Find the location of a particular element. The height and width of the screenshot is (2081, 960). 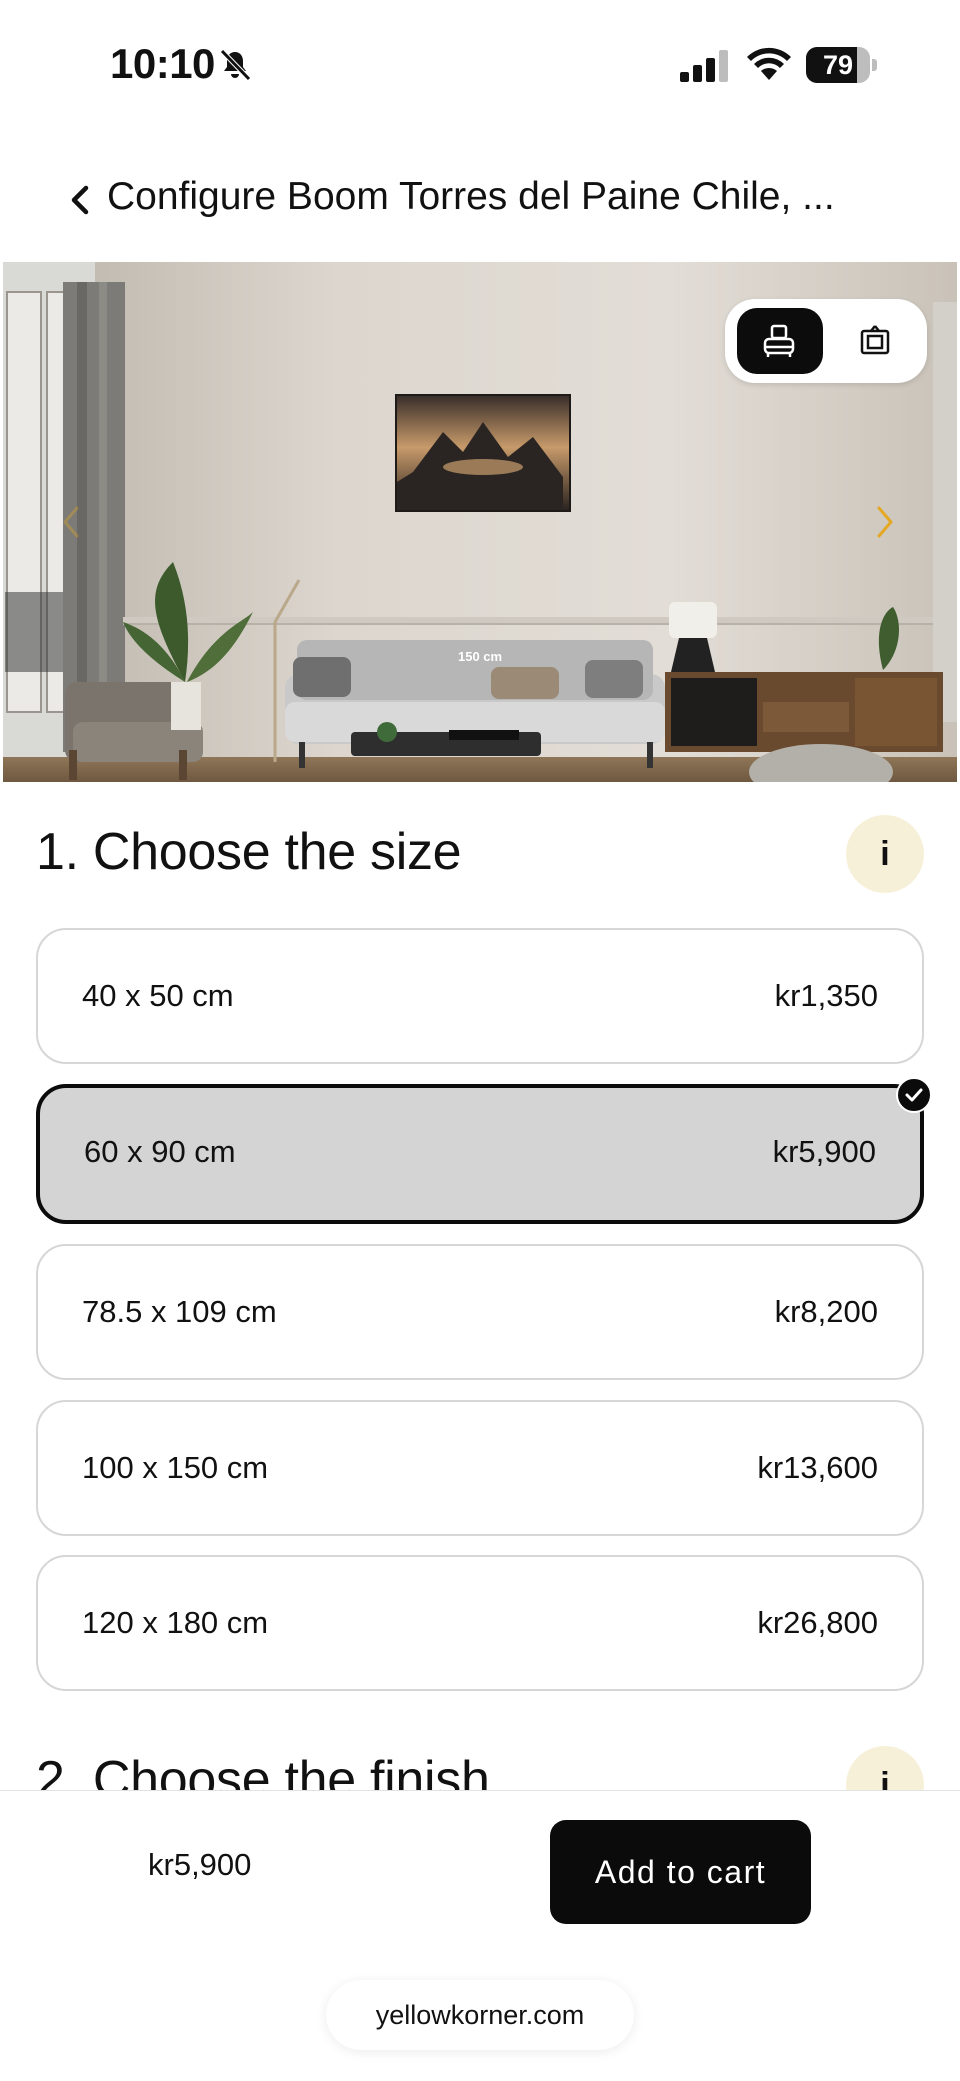

view-toggle is located at coordinates (826, 341).